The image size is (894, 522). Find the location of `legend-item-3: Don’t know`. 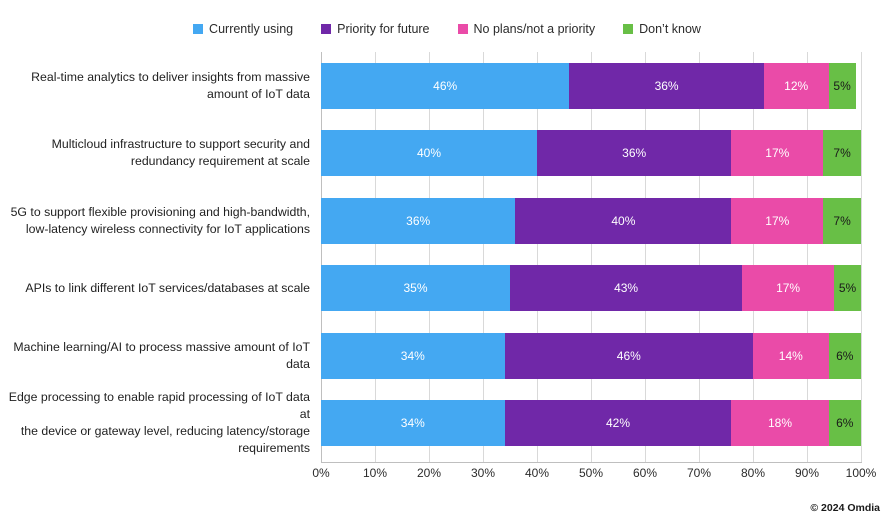

legend-item-3: Don’t know is located at coordinates (662, 29).